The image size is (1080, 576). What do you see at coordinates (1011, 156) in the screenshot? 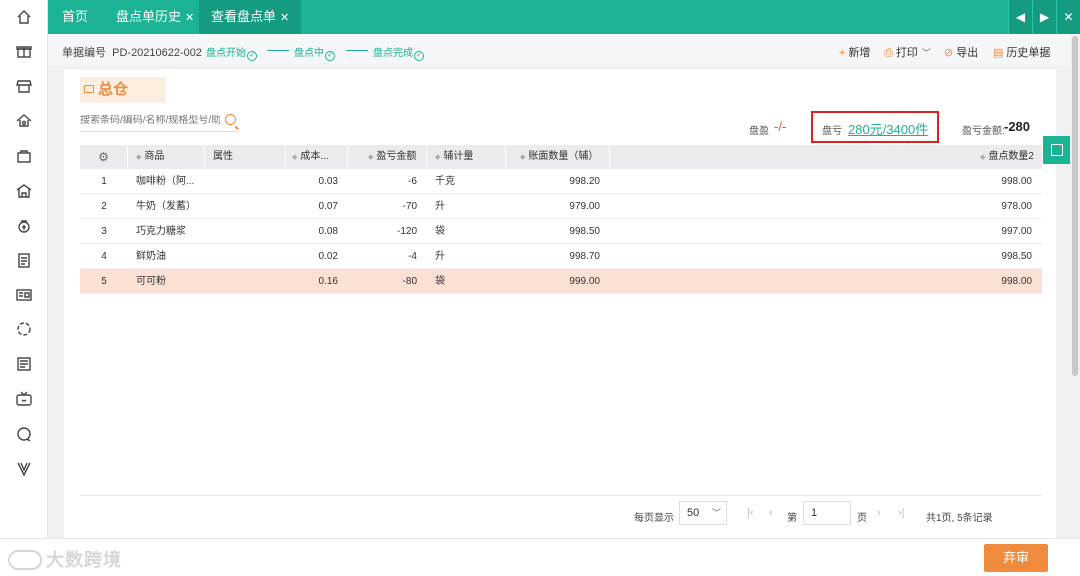
I see `header-label: 盘点数量2` at bounding box center [1011, 156].